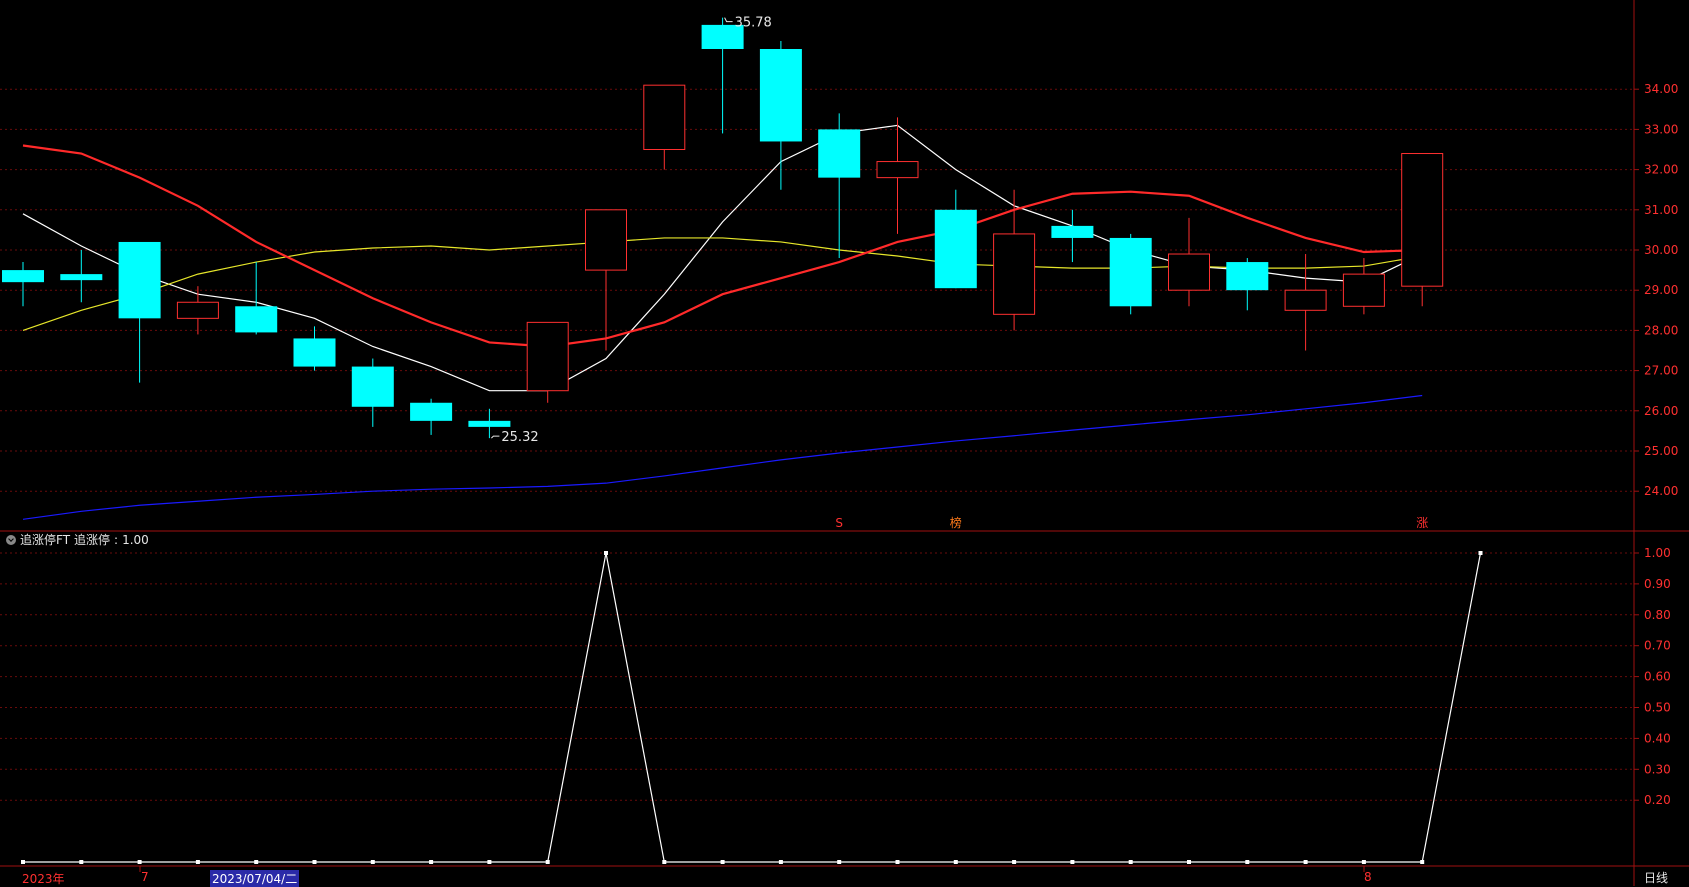 Image resolution: width=1689 pixels, height=887 pixels. I want to click on date-label-month-7: 7, so click(145, 877).